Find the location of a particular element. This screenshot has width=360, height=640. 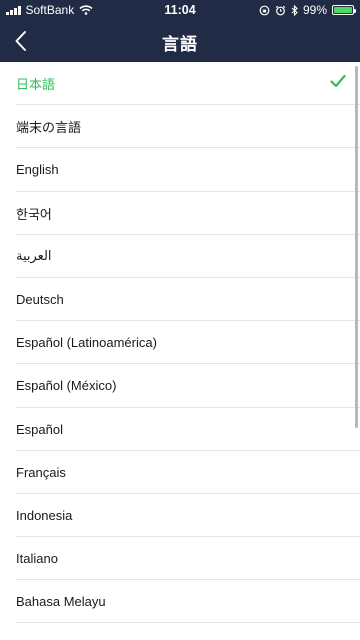

language-label: Indonesia is located at coordinates (44, 515).